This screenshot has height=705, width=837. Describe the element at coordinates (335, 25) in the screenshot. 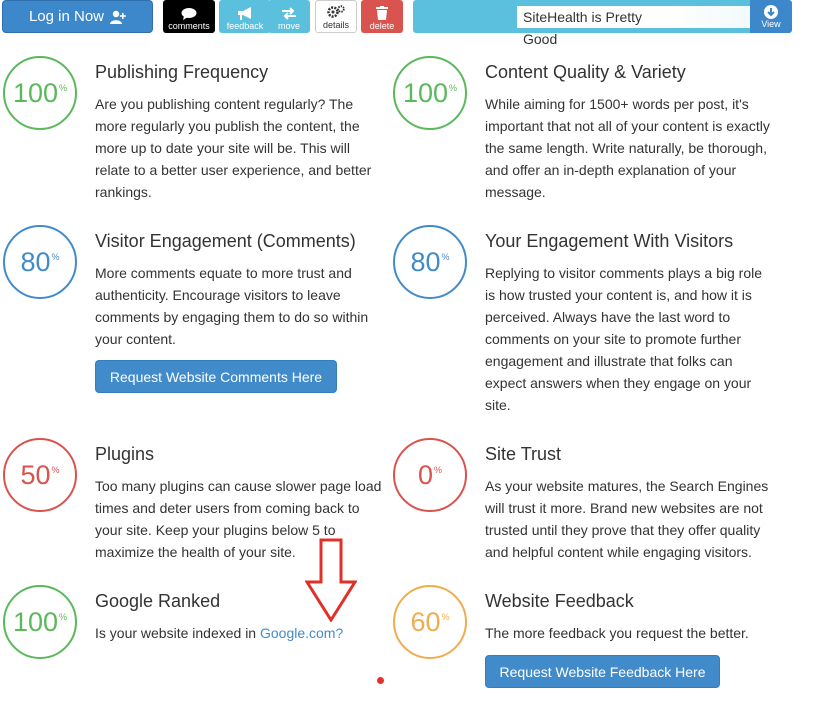

I see `details-label: details` at that location.